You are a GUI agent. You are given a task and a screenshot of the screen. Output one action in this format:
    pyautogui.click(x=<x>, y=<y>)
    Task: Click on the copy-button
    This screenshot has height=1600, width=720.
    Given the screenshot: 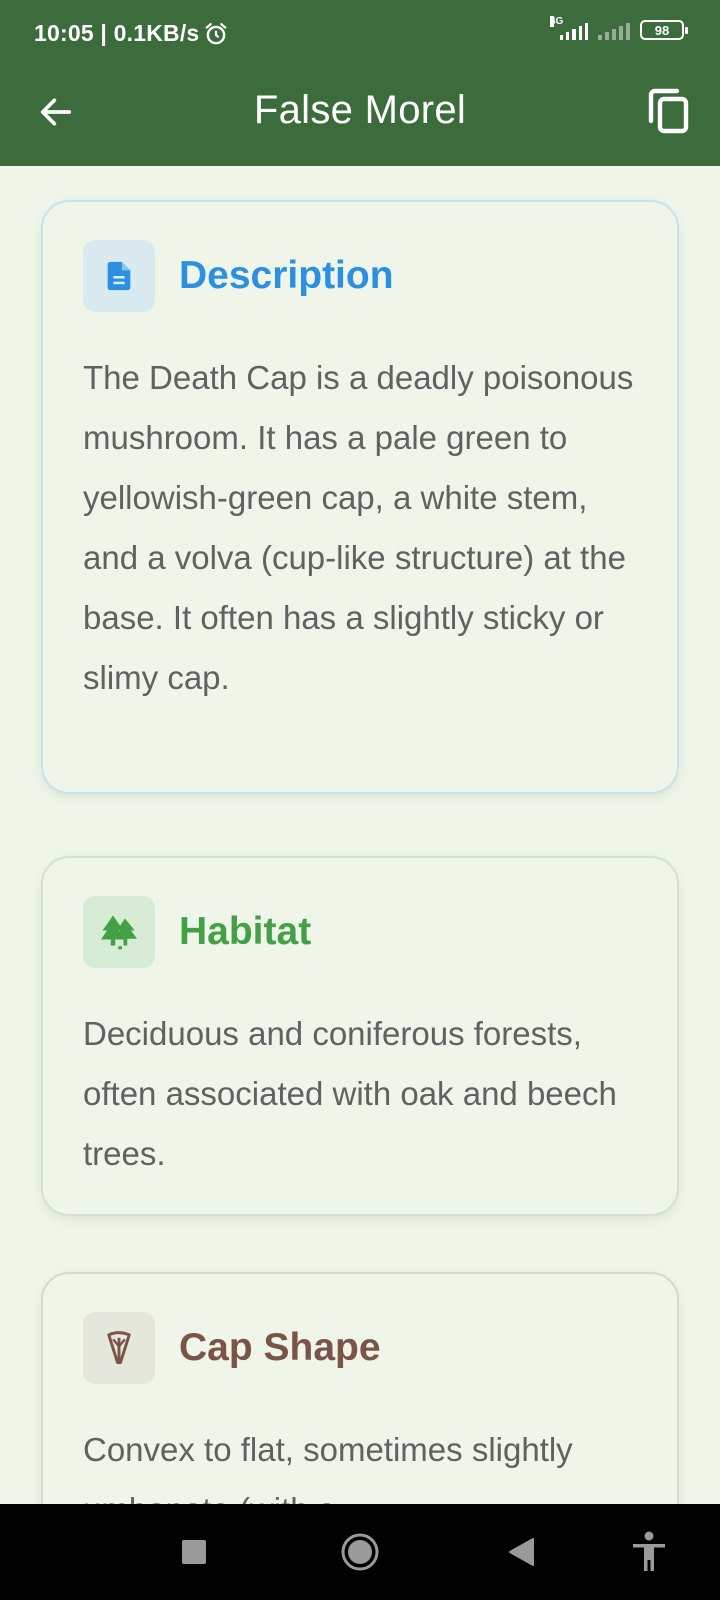 What is the action you would take?
    pyautogui.click(x=669, y=111)
    